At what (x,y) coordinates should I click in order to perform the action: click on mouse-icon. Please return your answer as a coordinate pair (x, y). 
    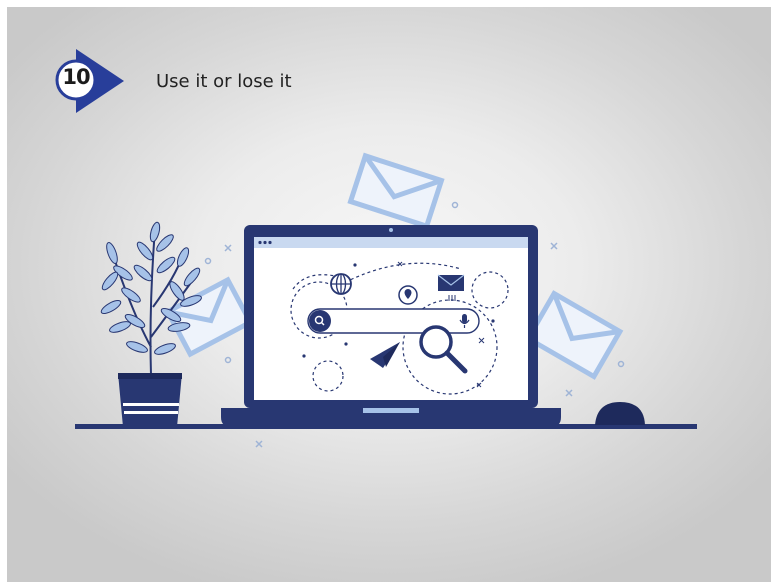
    Looking at the image, I should click on (620, 413).